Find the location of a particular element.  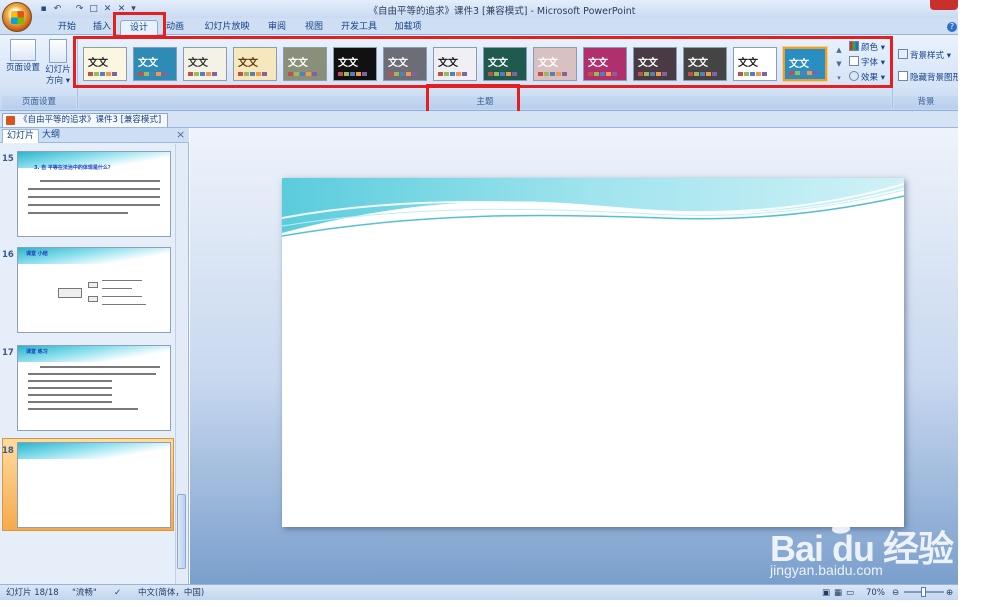

slide-thumb-title: 课堂 练习 is located at coordinates (37, 352).